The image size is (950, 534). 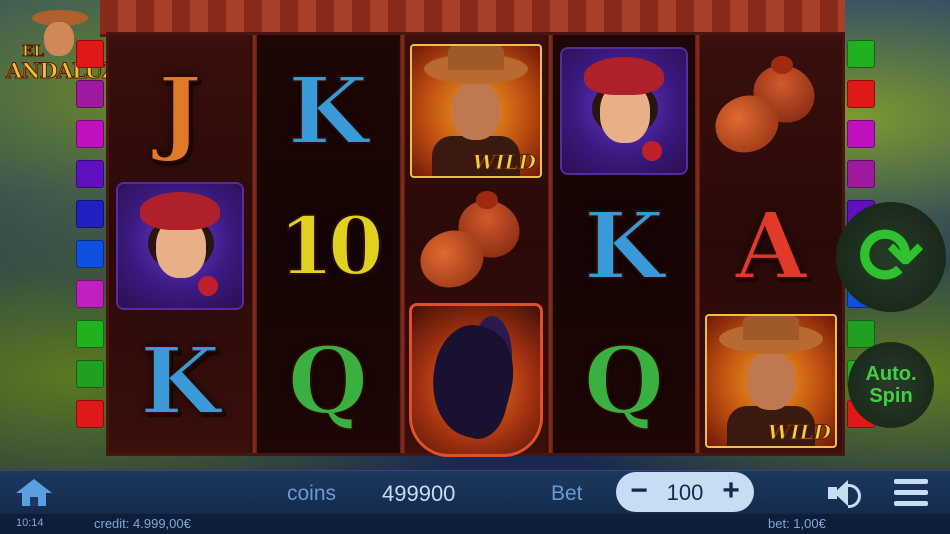 What do you see at coordinates (891, 374) in the screenshot?
I see `auto-spin-label-line1: Auto.` at bounding box center [891, 374].